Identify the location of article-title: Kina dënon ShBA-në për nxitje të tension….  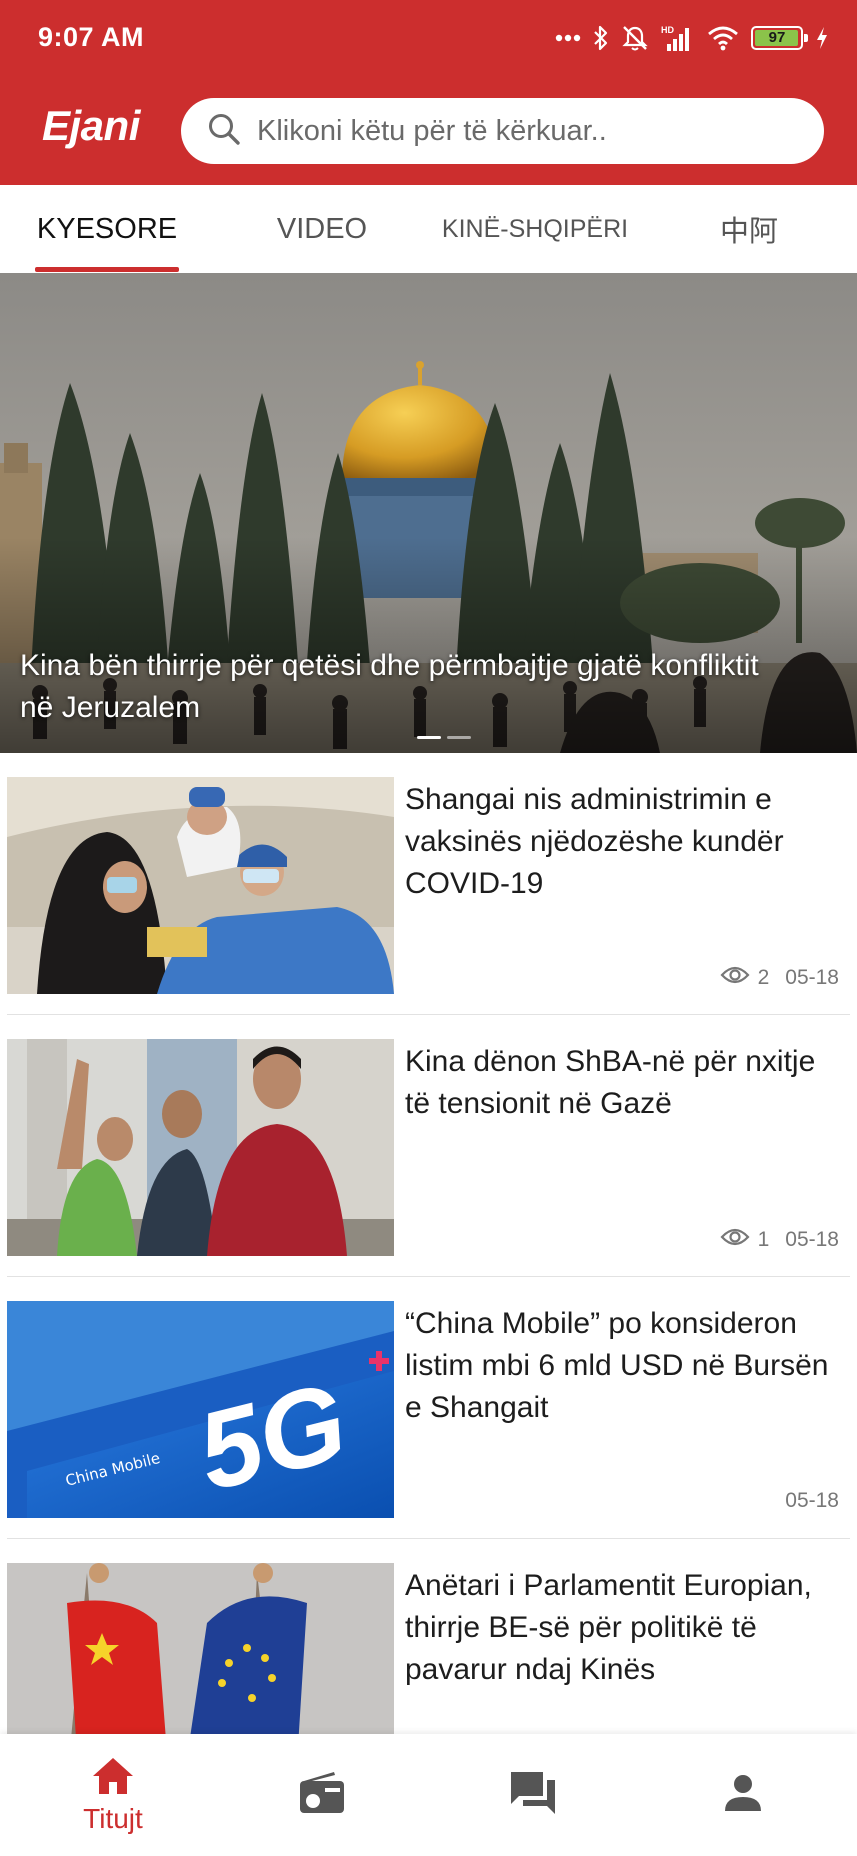
(610, 1082).